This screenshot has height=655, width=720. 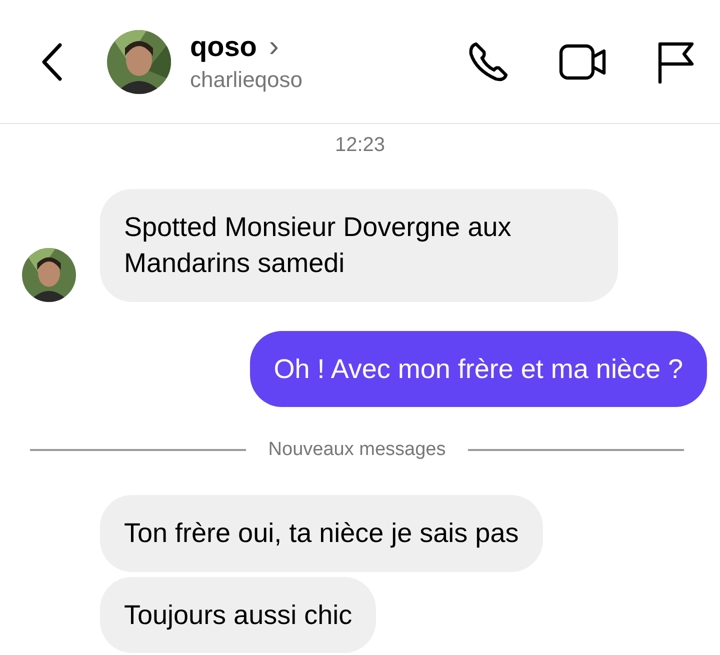 What do you see at coordinates (676, 62) in the screenshot?
I see `flag-icon` at bounding box center [676, 62].